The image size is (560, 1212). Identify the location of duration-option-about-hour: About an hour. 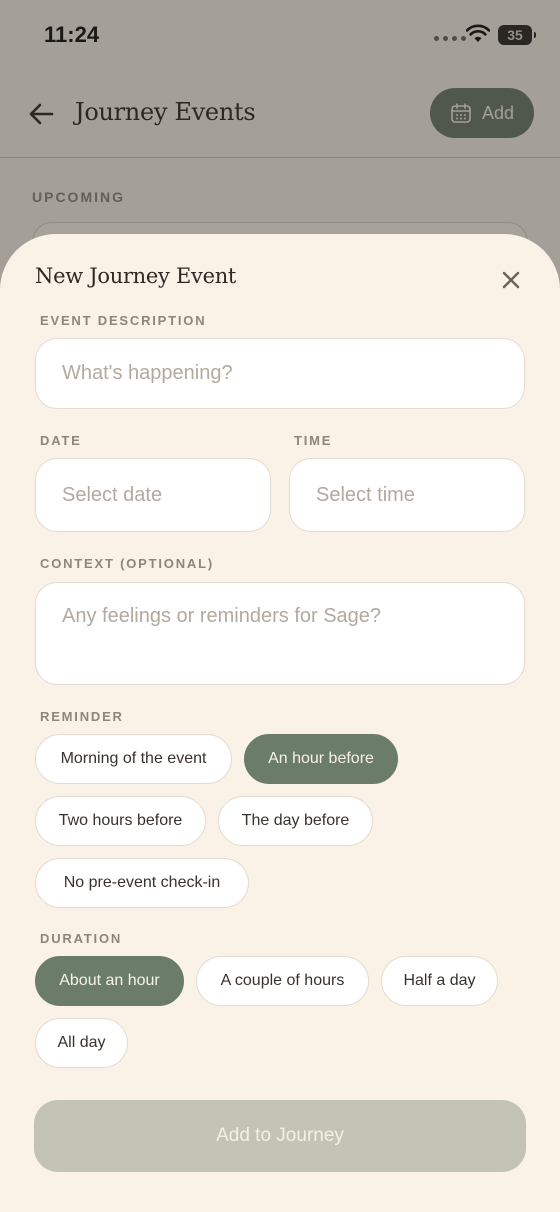
(109, 981).